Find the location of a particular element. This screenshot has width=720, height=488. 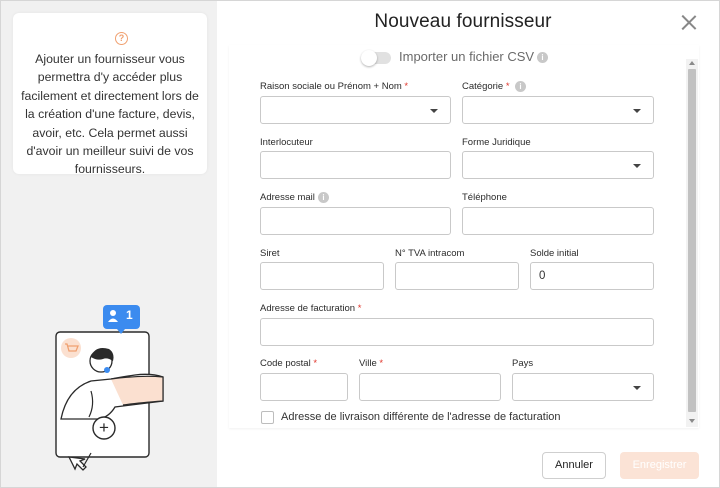

interlocuteur-label: Interlocuteur is located at coordinates (286, 142).